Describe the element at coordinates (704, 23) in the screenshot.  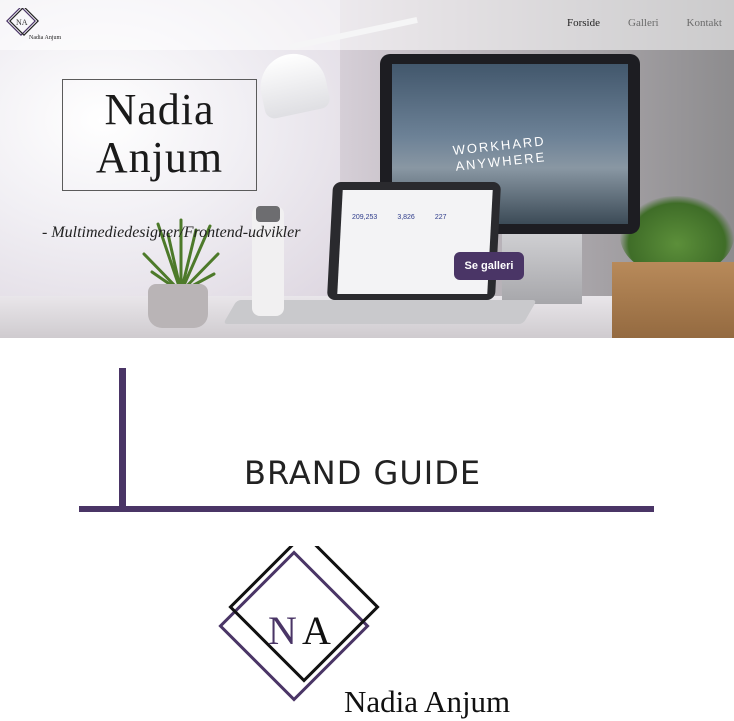
I see `nav-link-kontakt: Kontakt` at that location.